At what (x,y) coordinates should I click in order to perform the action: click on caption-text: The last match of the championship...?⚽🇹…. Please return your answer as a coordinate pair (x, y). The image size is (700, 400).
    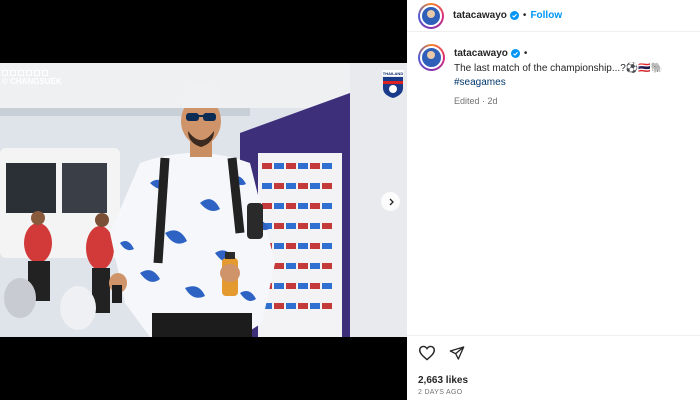
    Looking at the image, I should click on (559, 68).